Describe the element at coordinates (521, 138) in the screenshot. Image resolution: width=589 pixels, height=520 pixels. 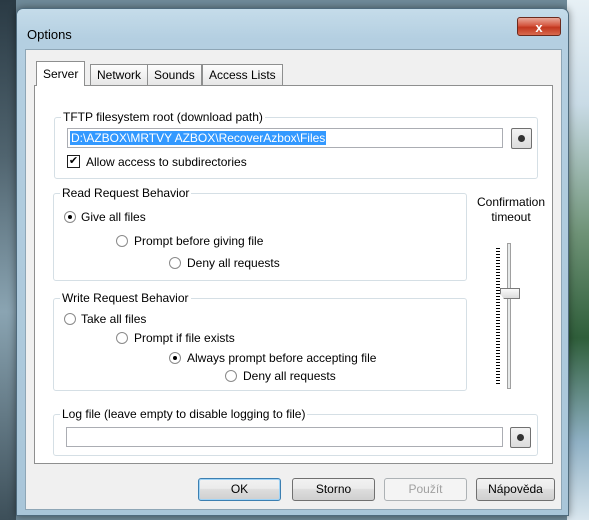
I see `tftp-root-browse-button` at that location.